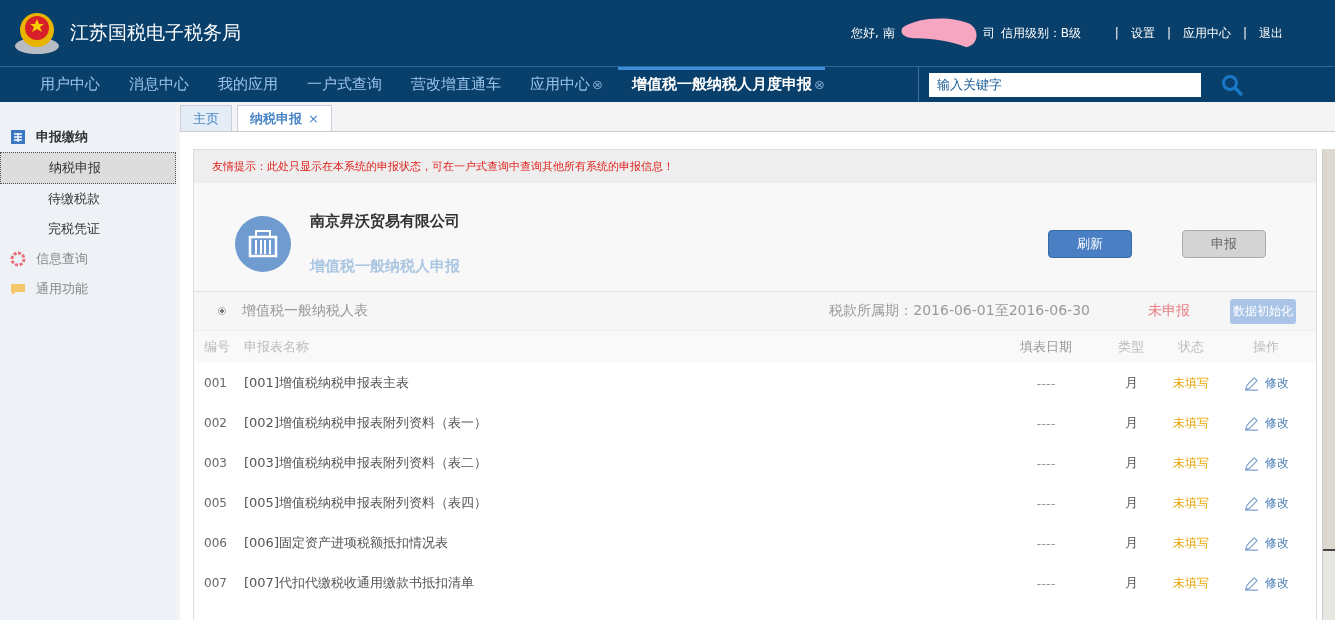 Image resolution: width=1335 pixels, height=620 pixels. I want to click on table-cell-text: [001]增值税纳税申报表主表, so click(327, 383).